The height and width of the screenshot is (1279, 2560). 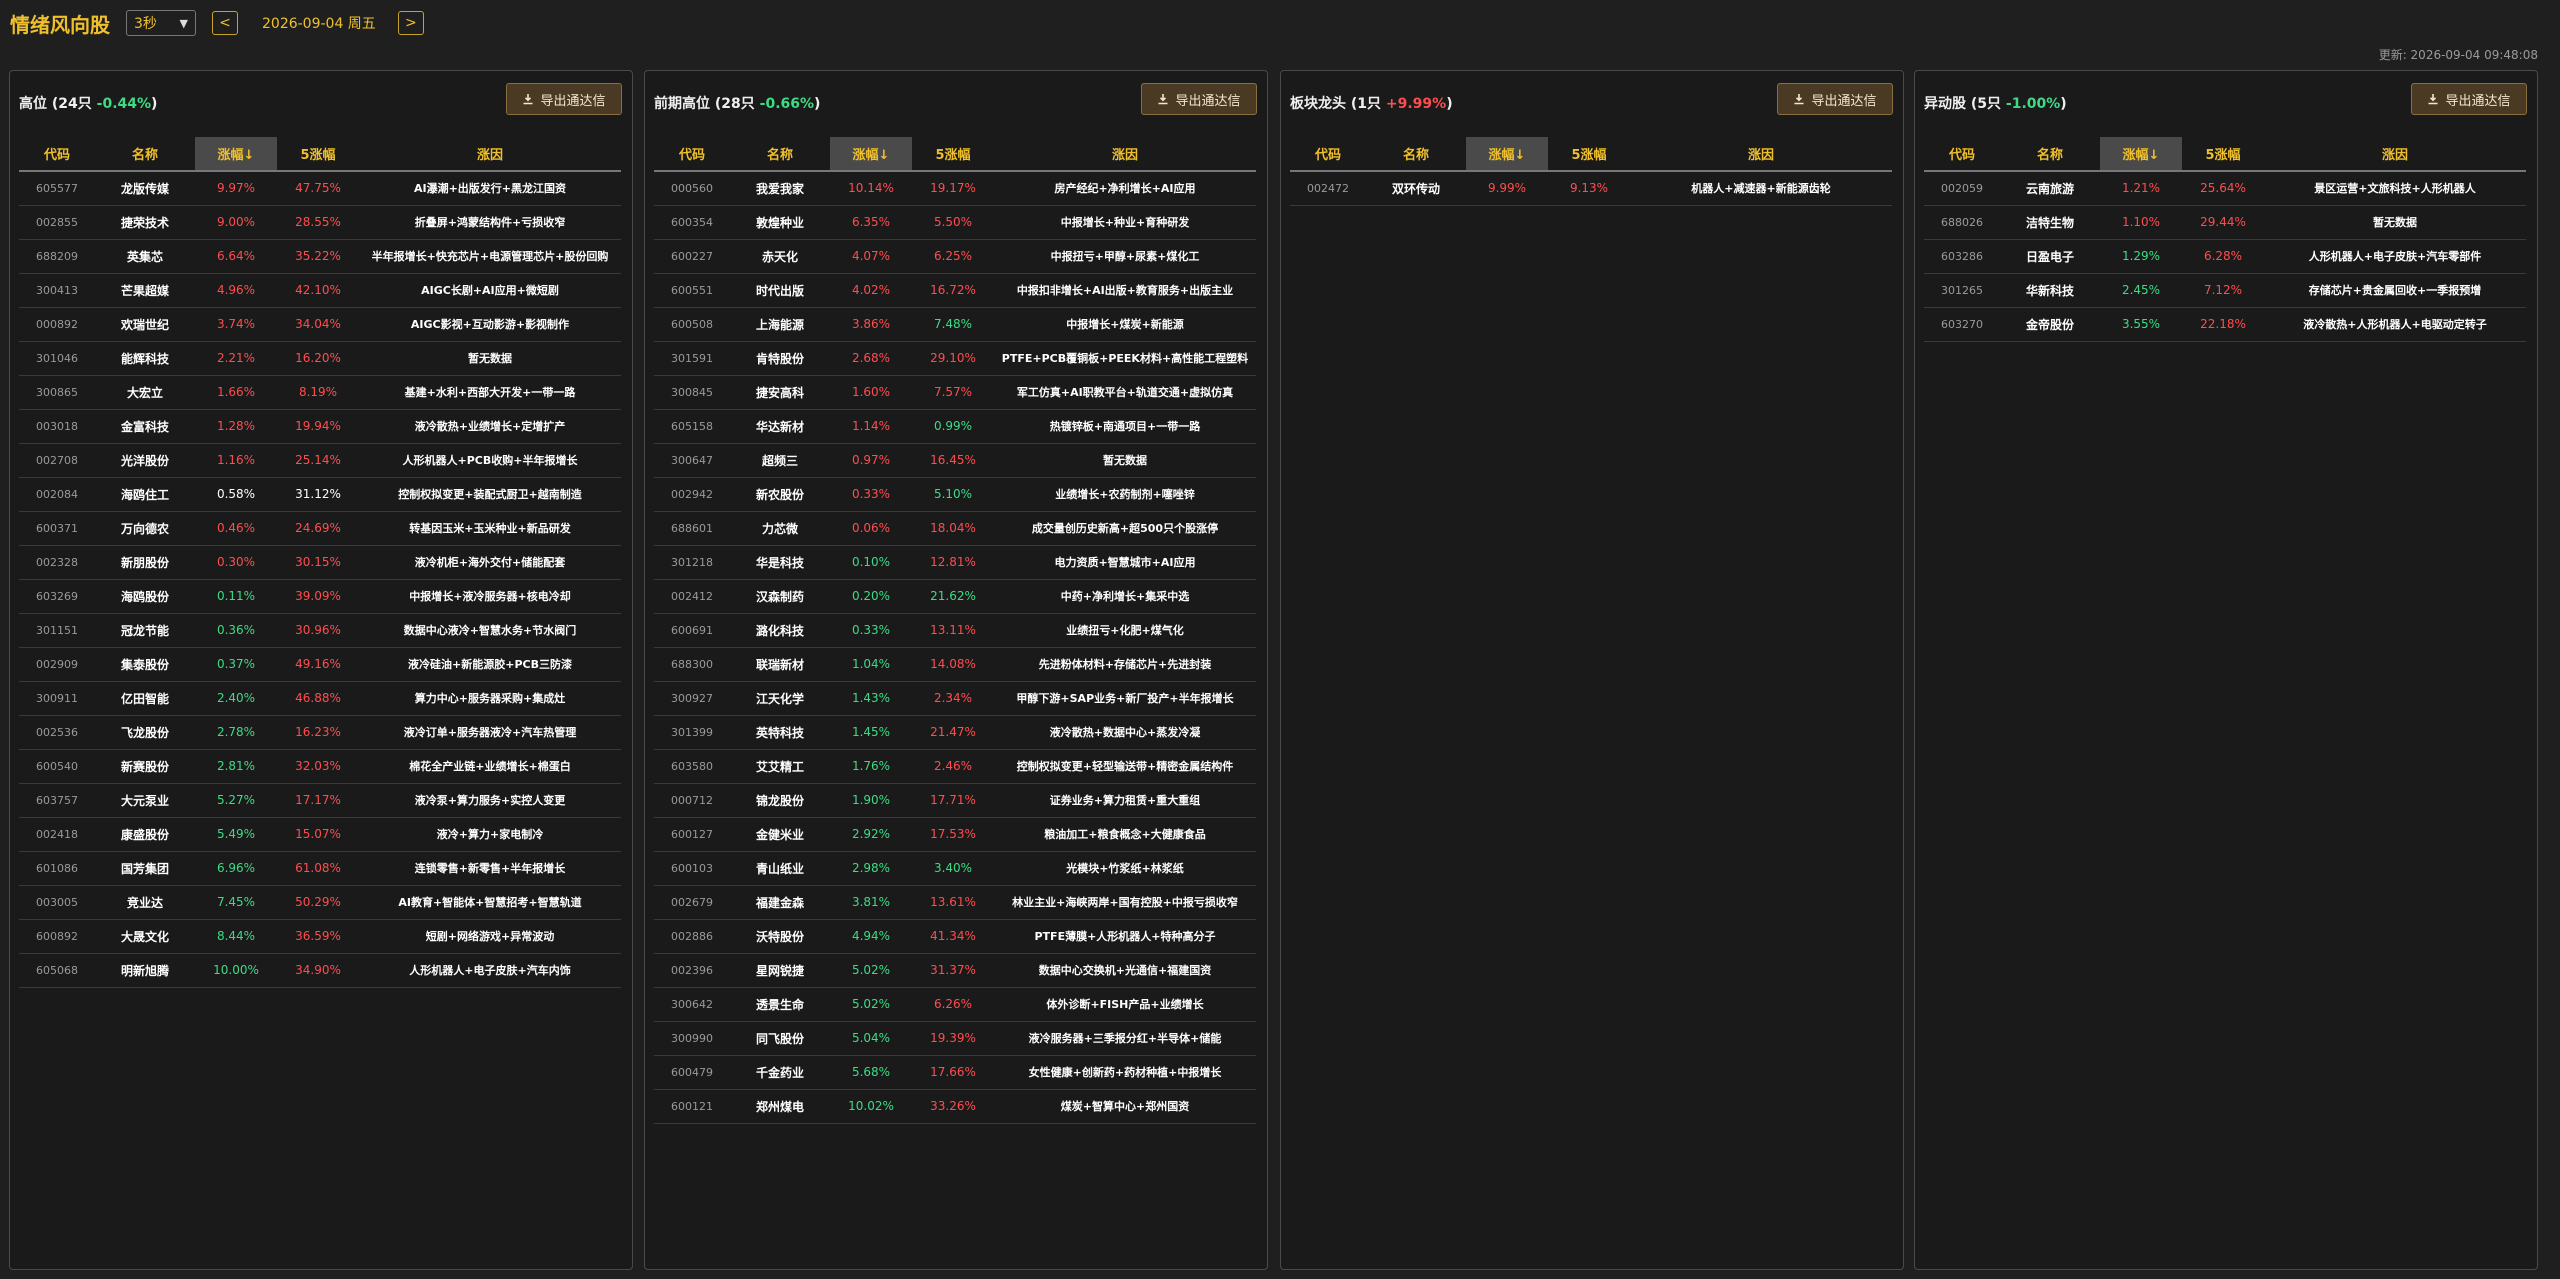 What do you see at coordinates (320, 698) in the screenshot?
I see `table-row: 300911 亿田智能 2.40% 46.88% 算力中心+服务器采购+集成灶` at bounding box center [320, 698].